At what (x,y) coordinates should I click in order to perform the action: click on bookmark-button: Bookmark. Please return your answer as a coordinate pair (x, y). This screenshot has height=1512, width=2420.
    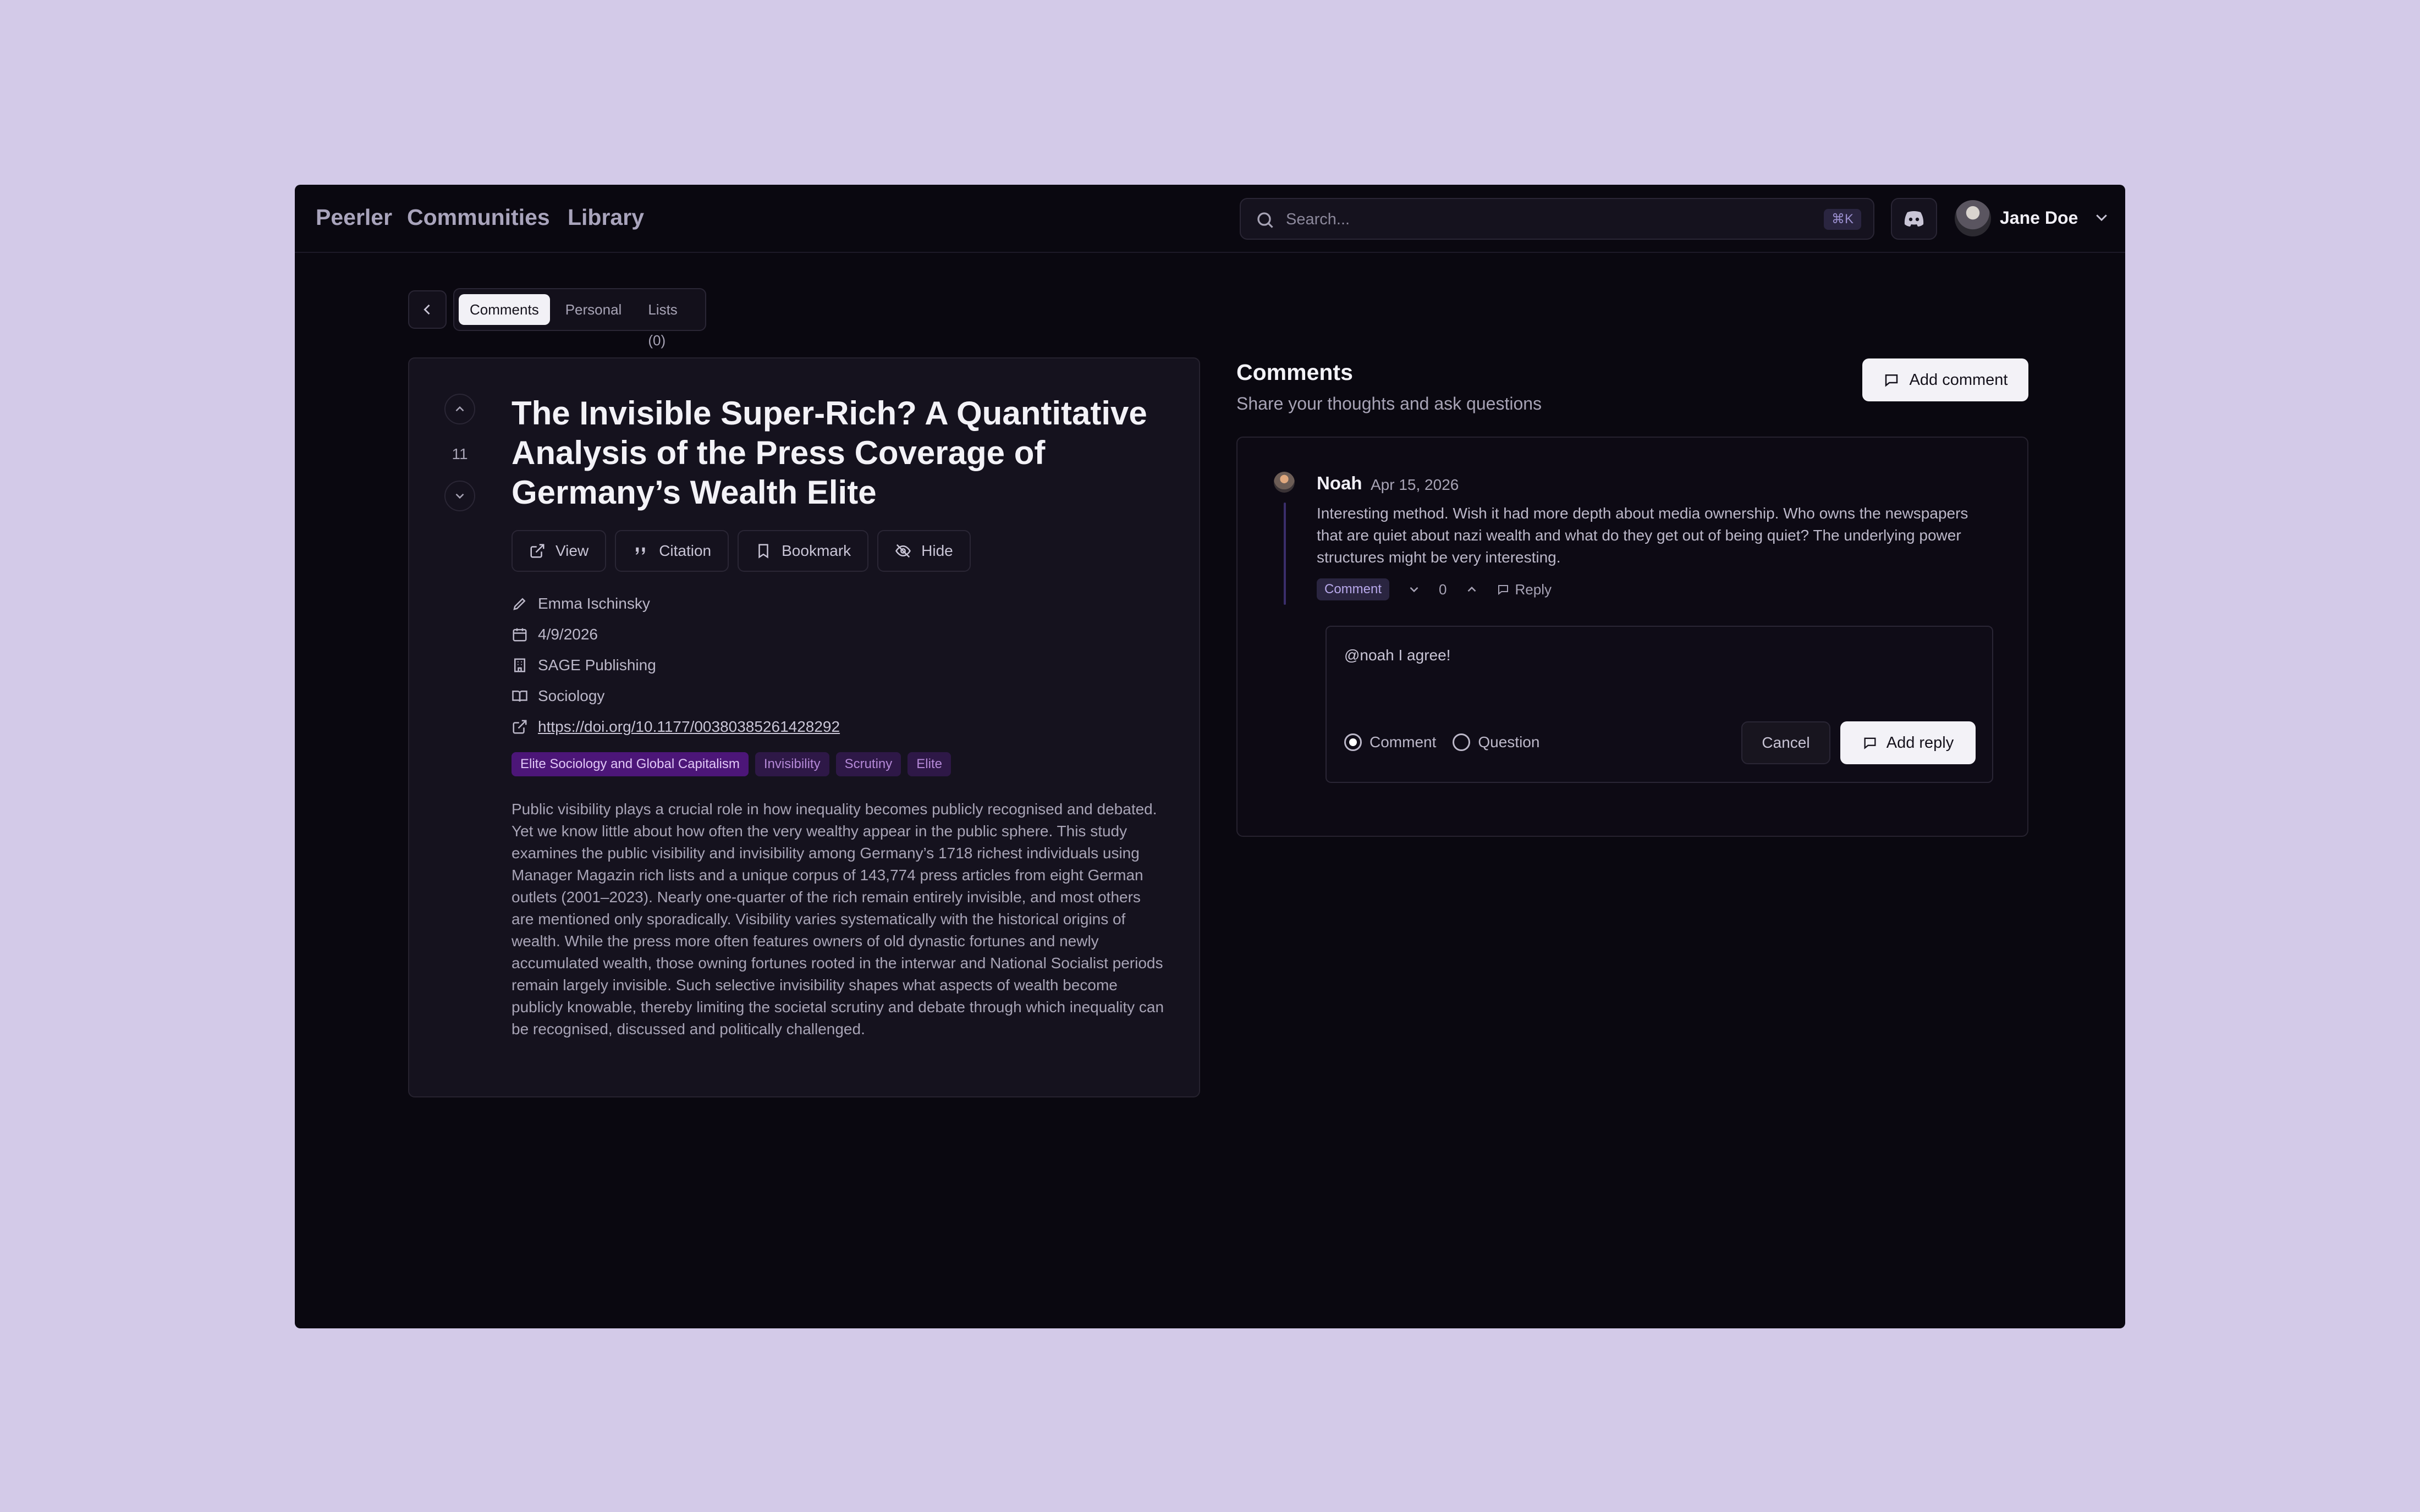
    Looking at the image, I should click on (803, 551).